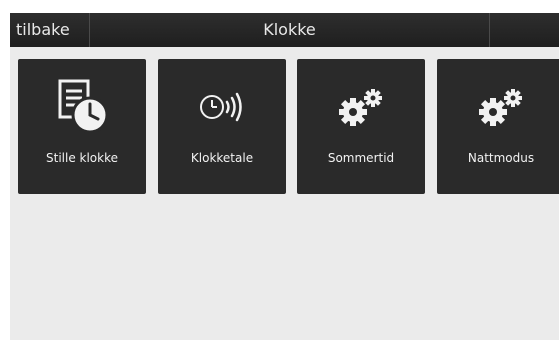 The image size is (559, 340). What do you see at coordinates (82, 107) in the screenshot?
I see `set-clock-icon` at bounding box center [82, 107].